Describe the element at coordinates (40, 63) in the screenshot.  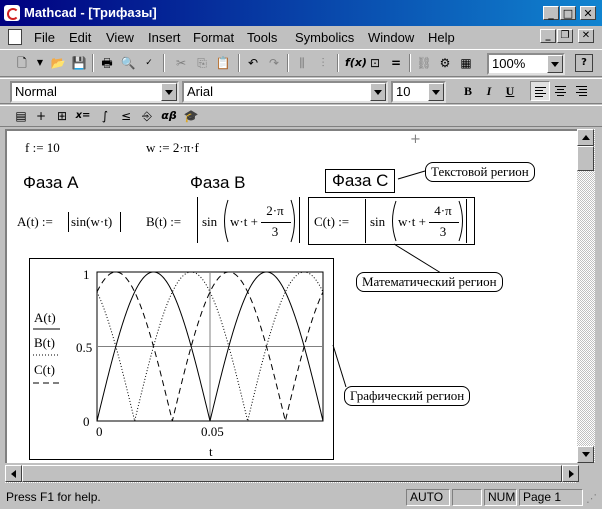
I see `new-dropdown-icon: ▼` at that location.